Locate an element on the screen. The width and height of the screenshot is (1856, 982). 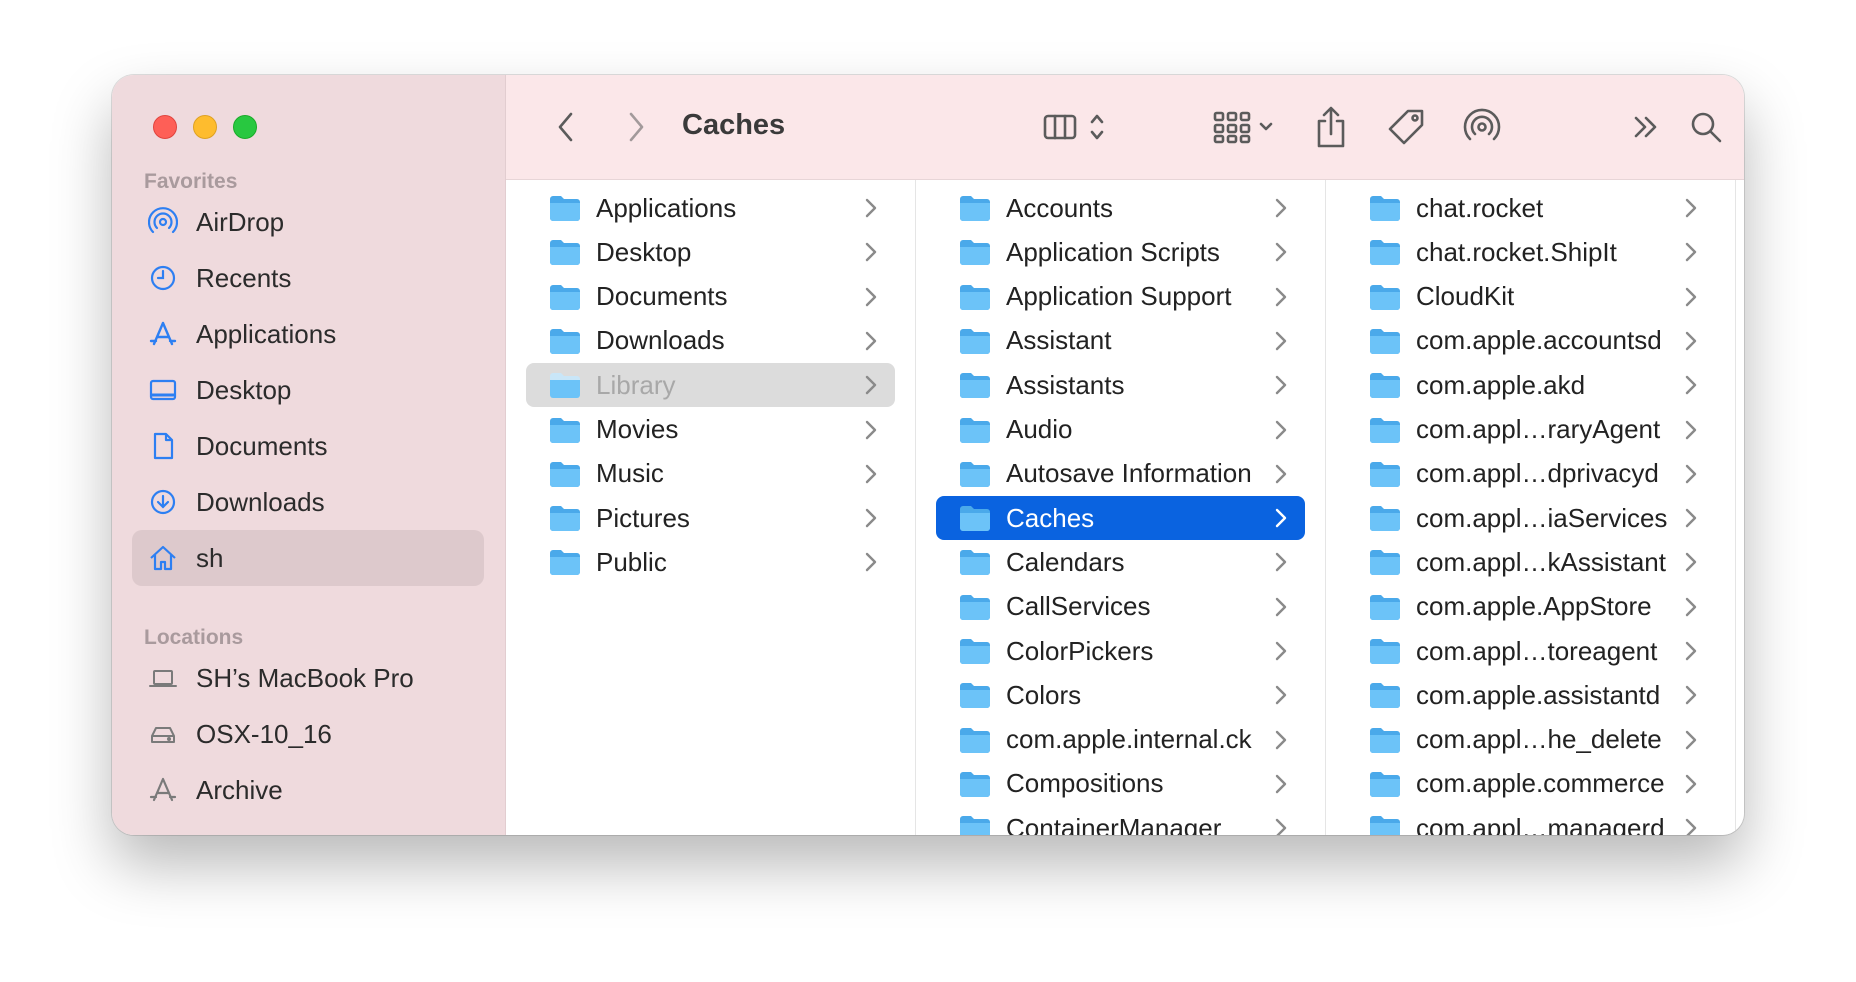
folder-row: com.appl…kAssistant is located at coordinates (1530, 562).